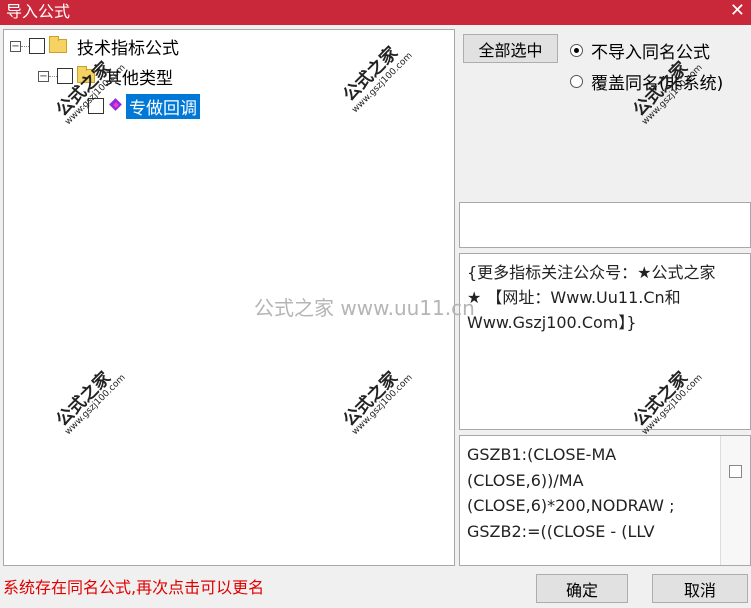  I want to click on code-line: GSZB1:(CLOSE-MA, so click(542, 454).